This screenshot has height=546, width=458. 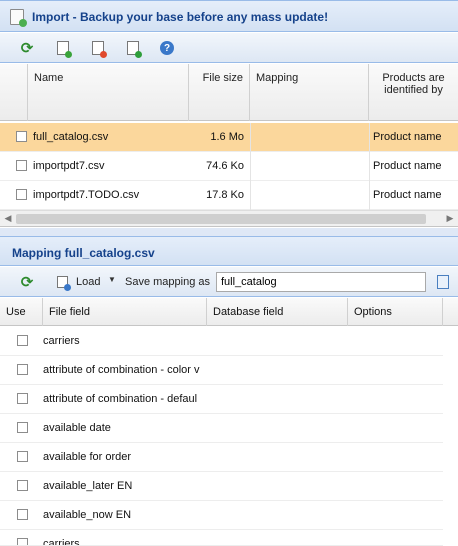 I want to click on file-size: 17.8 Ko, so click(x=225, y=195).